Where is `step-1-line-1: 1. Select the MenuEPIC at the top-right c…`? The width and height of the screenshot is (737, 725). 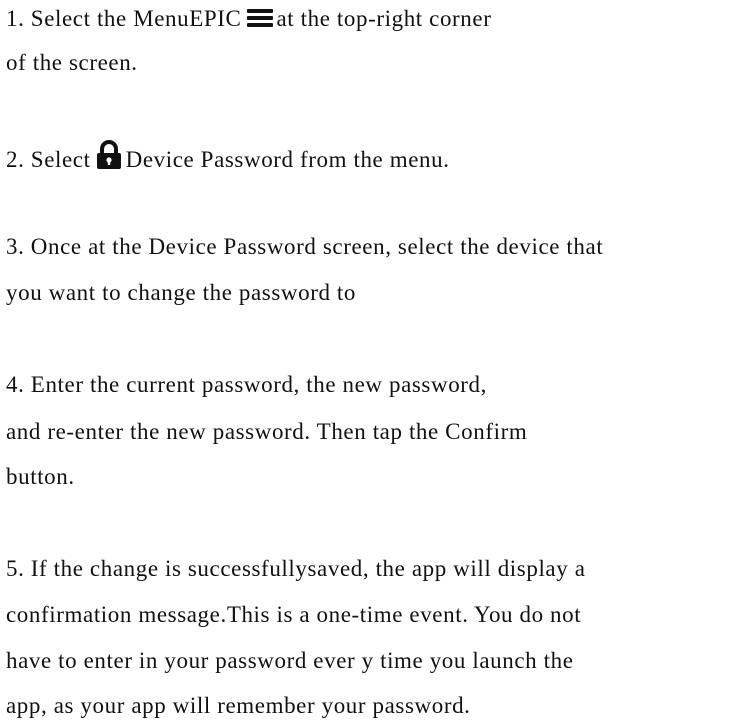 step-1-line-1: 1. Select the MenuEPIC at the top-right c… is located at coordinates (248, 19).